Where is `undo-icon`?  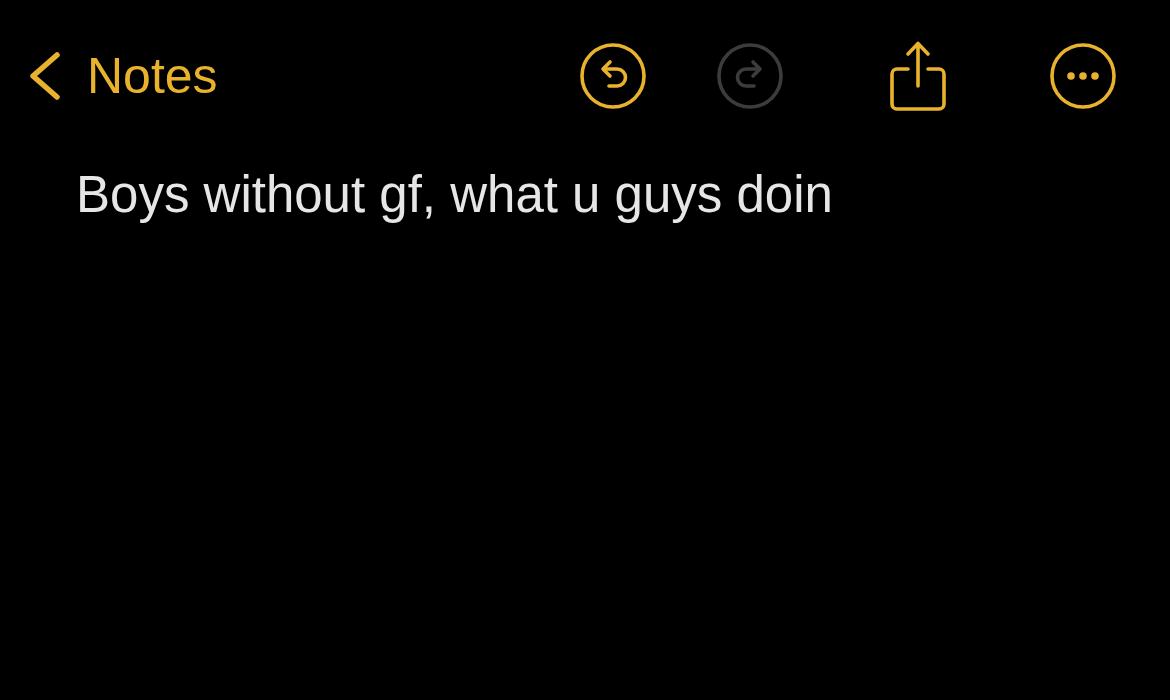
undo-icon is located at coordinates (613, 76).